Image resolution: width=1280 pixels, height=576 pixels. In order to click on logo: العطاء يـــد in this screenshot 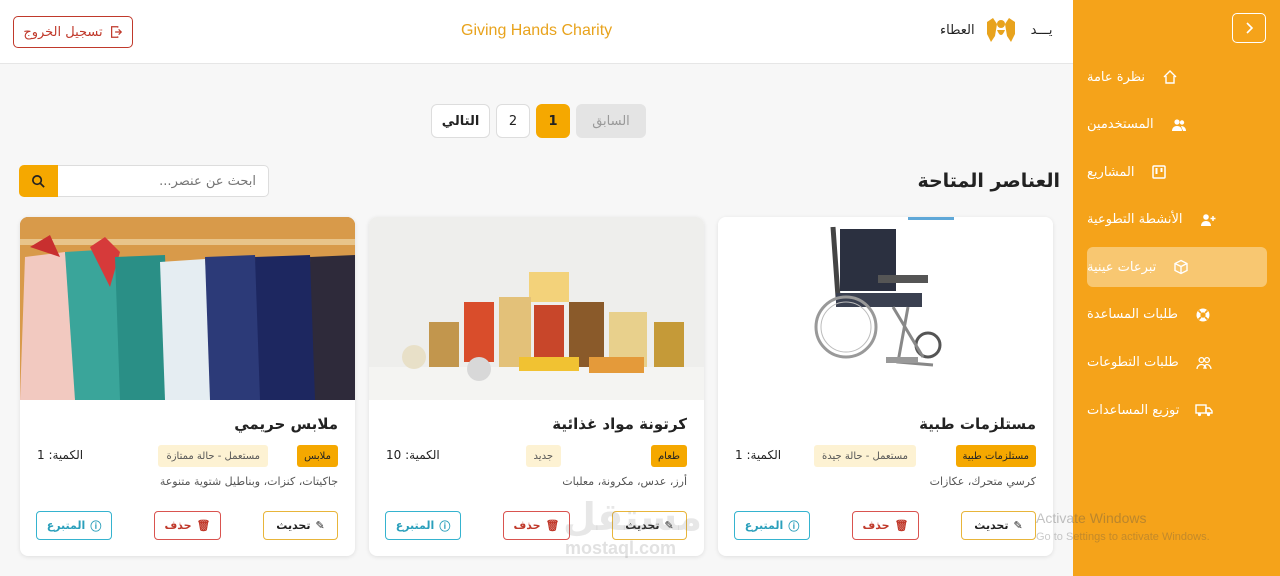, I will do `click(996, 30)`.